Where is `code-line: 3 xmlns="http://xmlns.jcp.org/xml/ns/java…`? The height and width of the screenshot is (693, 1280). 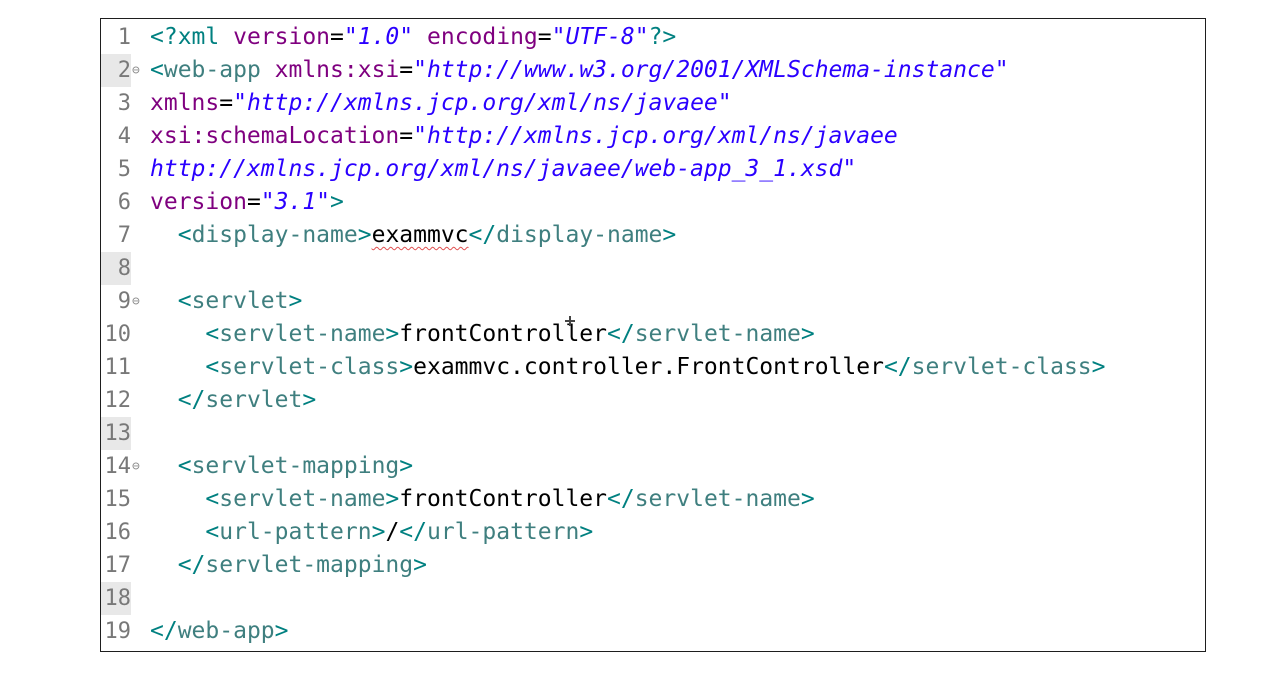
code-line: 3 xmlns="http://xmlns.jcp.org/xml/ns/java… is located at coordinates (653, 103).